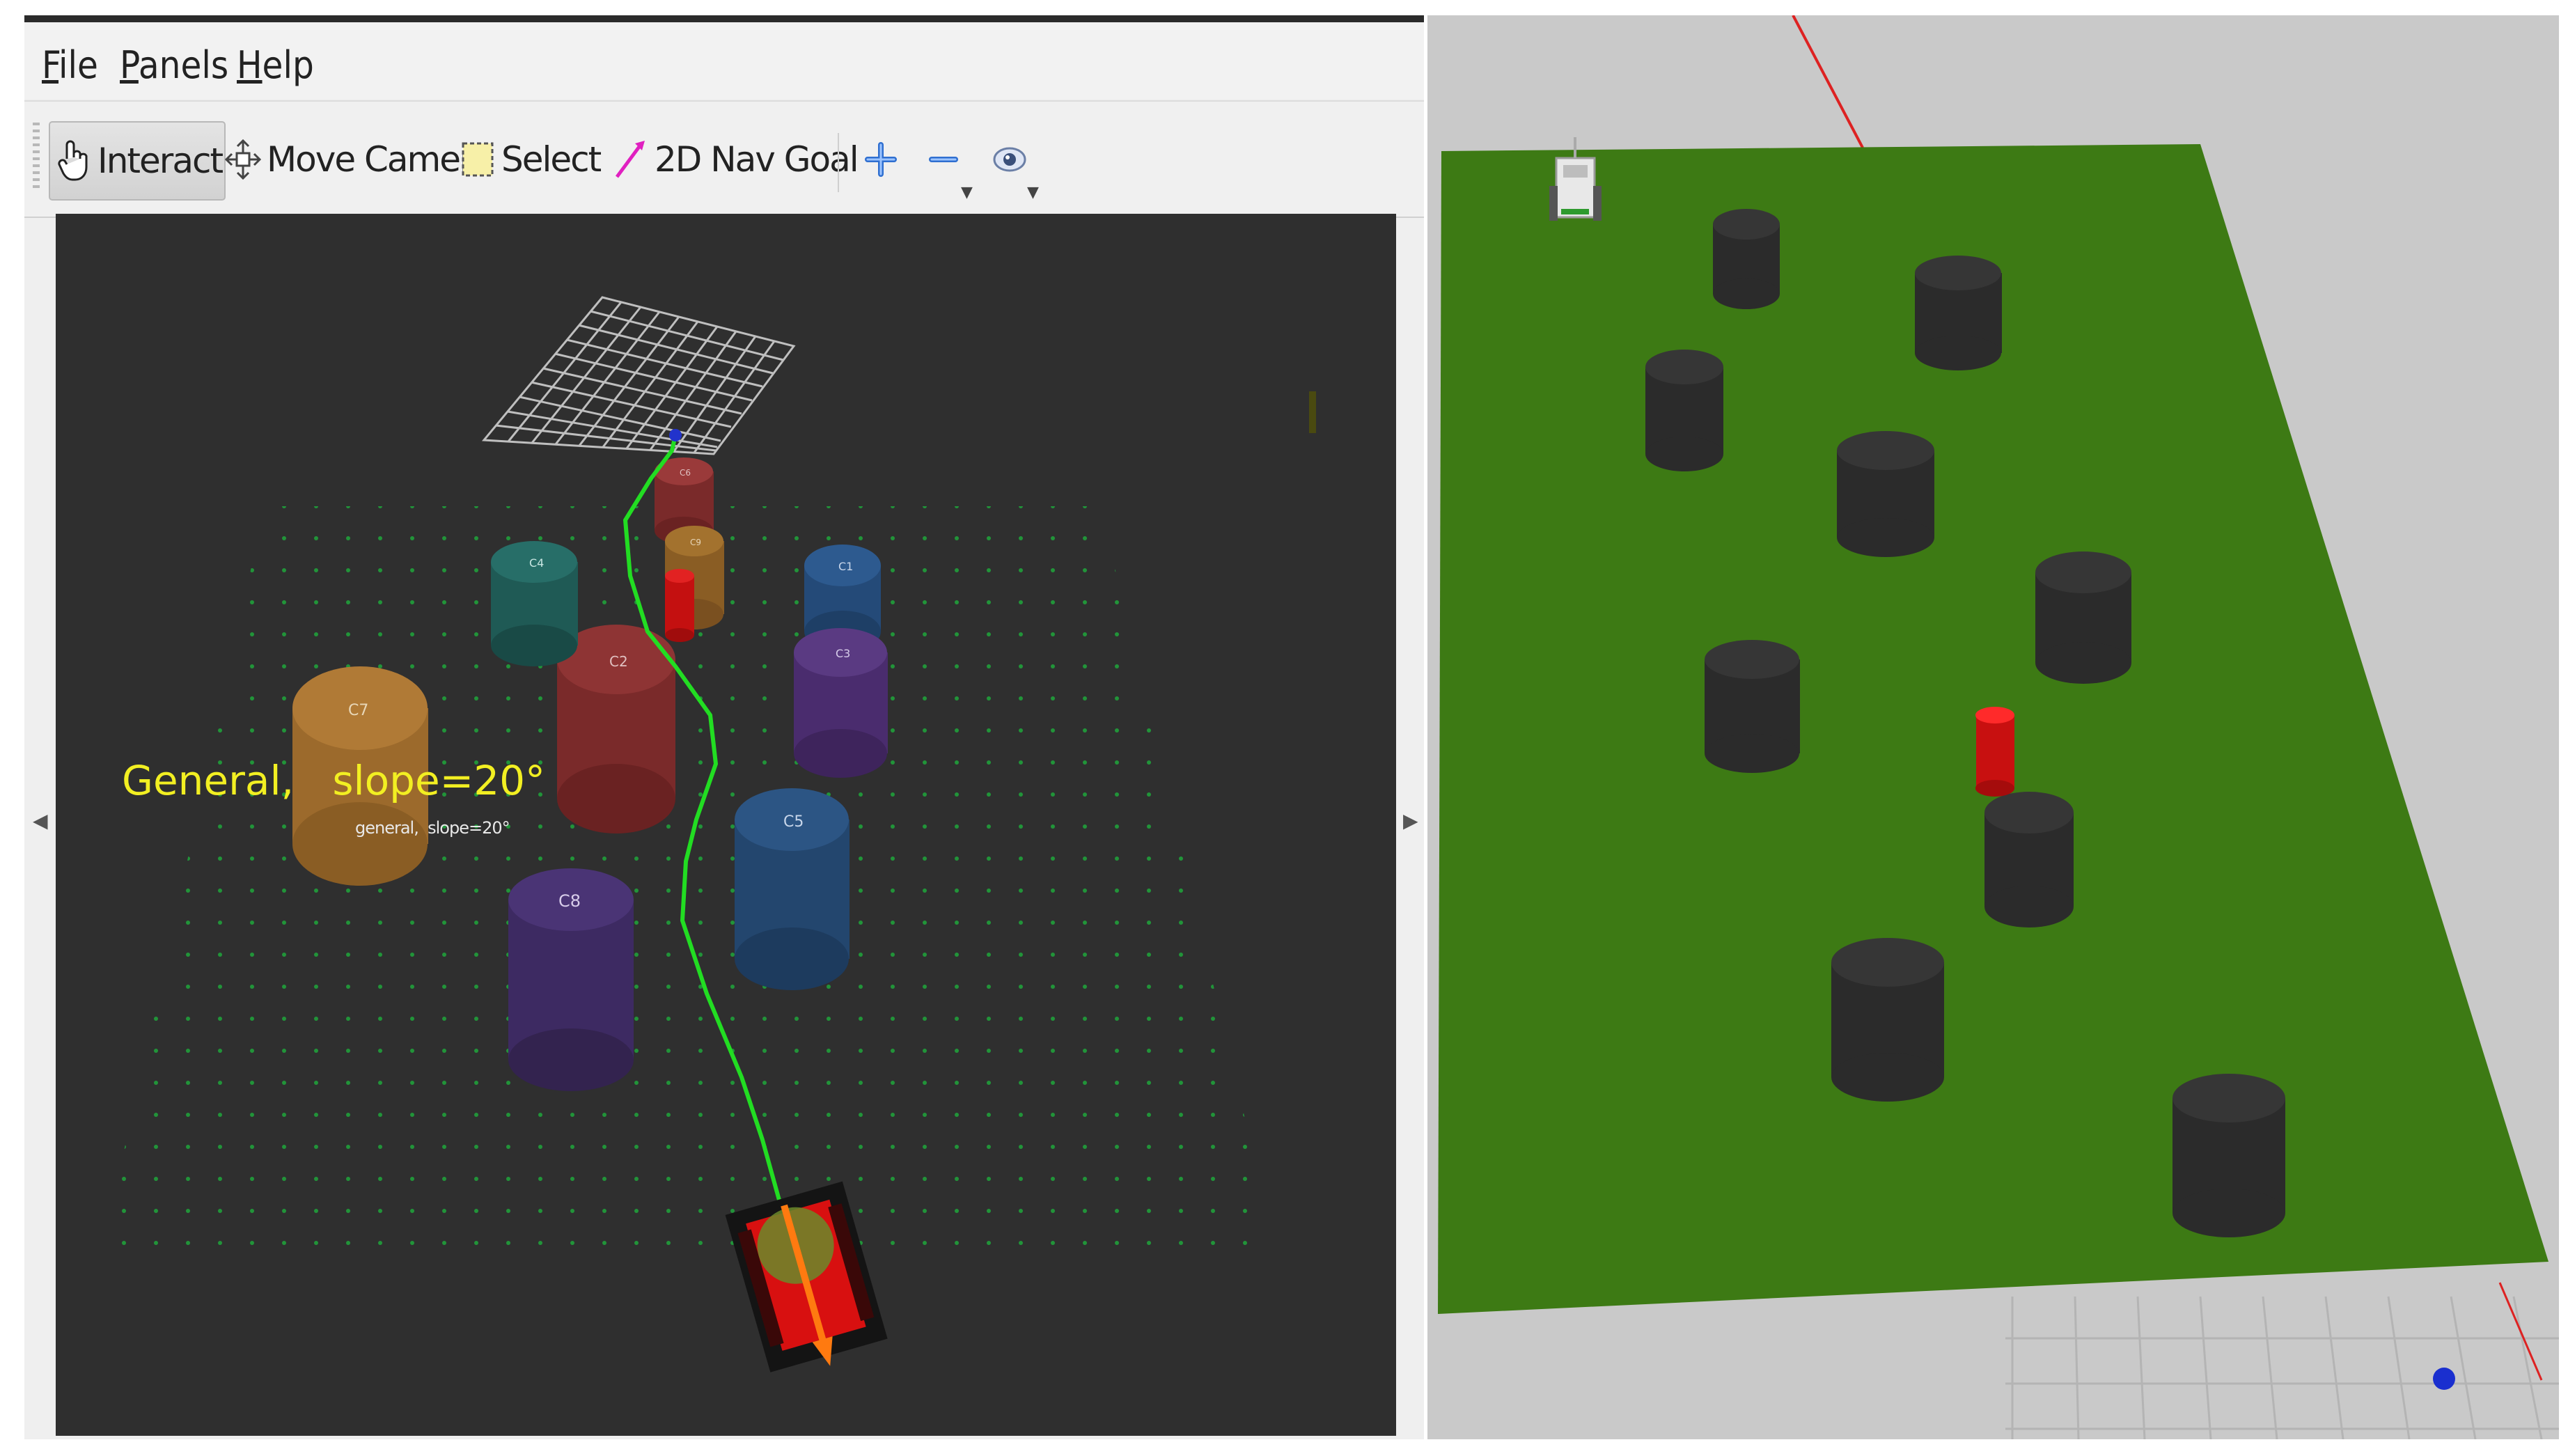  What do you see at coordinates (531, 159) in the screenshot?
I see `select-tool-button: Select` at bounding box center [531, 159].